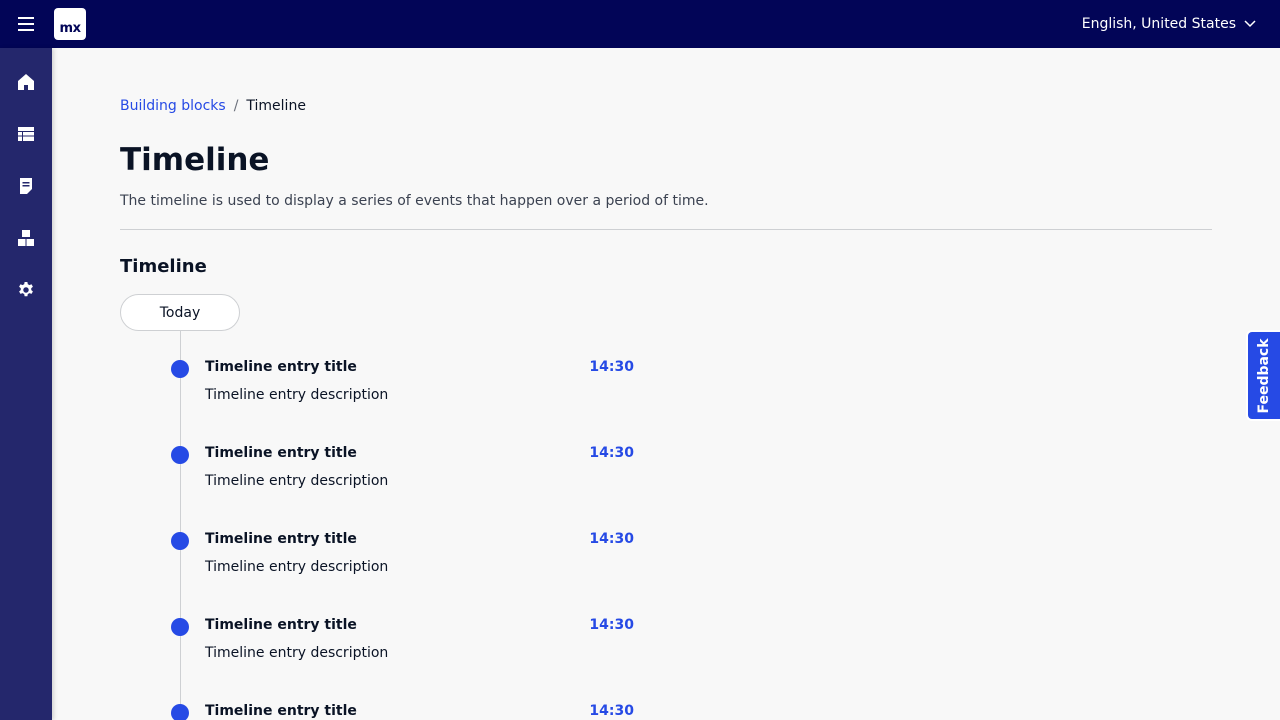 The image size is (1280, 720). I want to click on feedback-label: Feedback, so click(1264, 375).